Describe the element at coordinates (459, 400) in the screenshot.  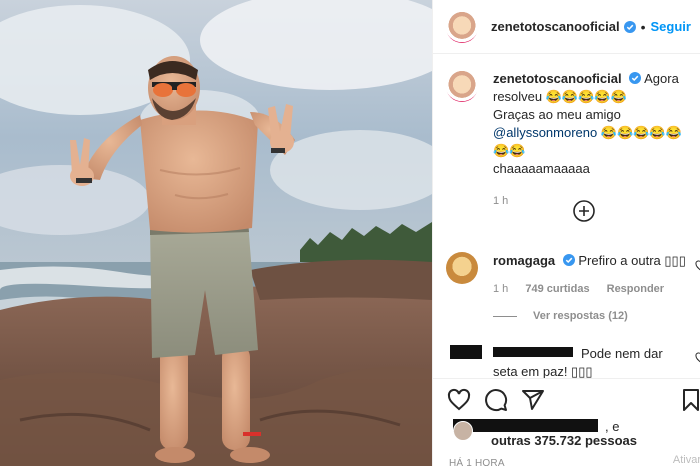
I see `heart-icon` at that location.